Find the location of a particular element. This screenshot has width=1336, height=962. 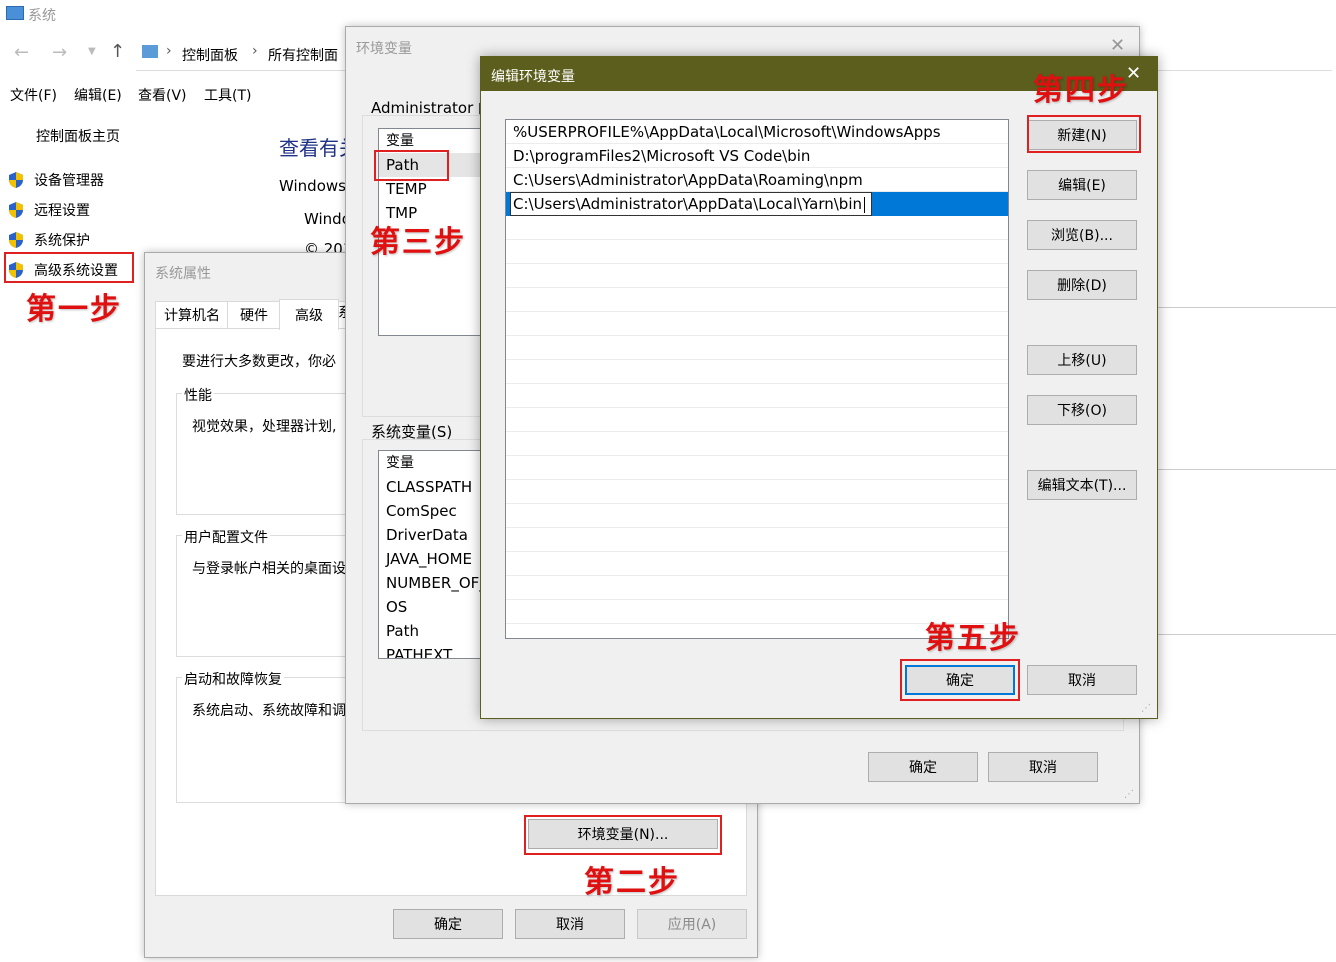

sidebar-item-label: 远程设置 is located at coordinates (62, 211).